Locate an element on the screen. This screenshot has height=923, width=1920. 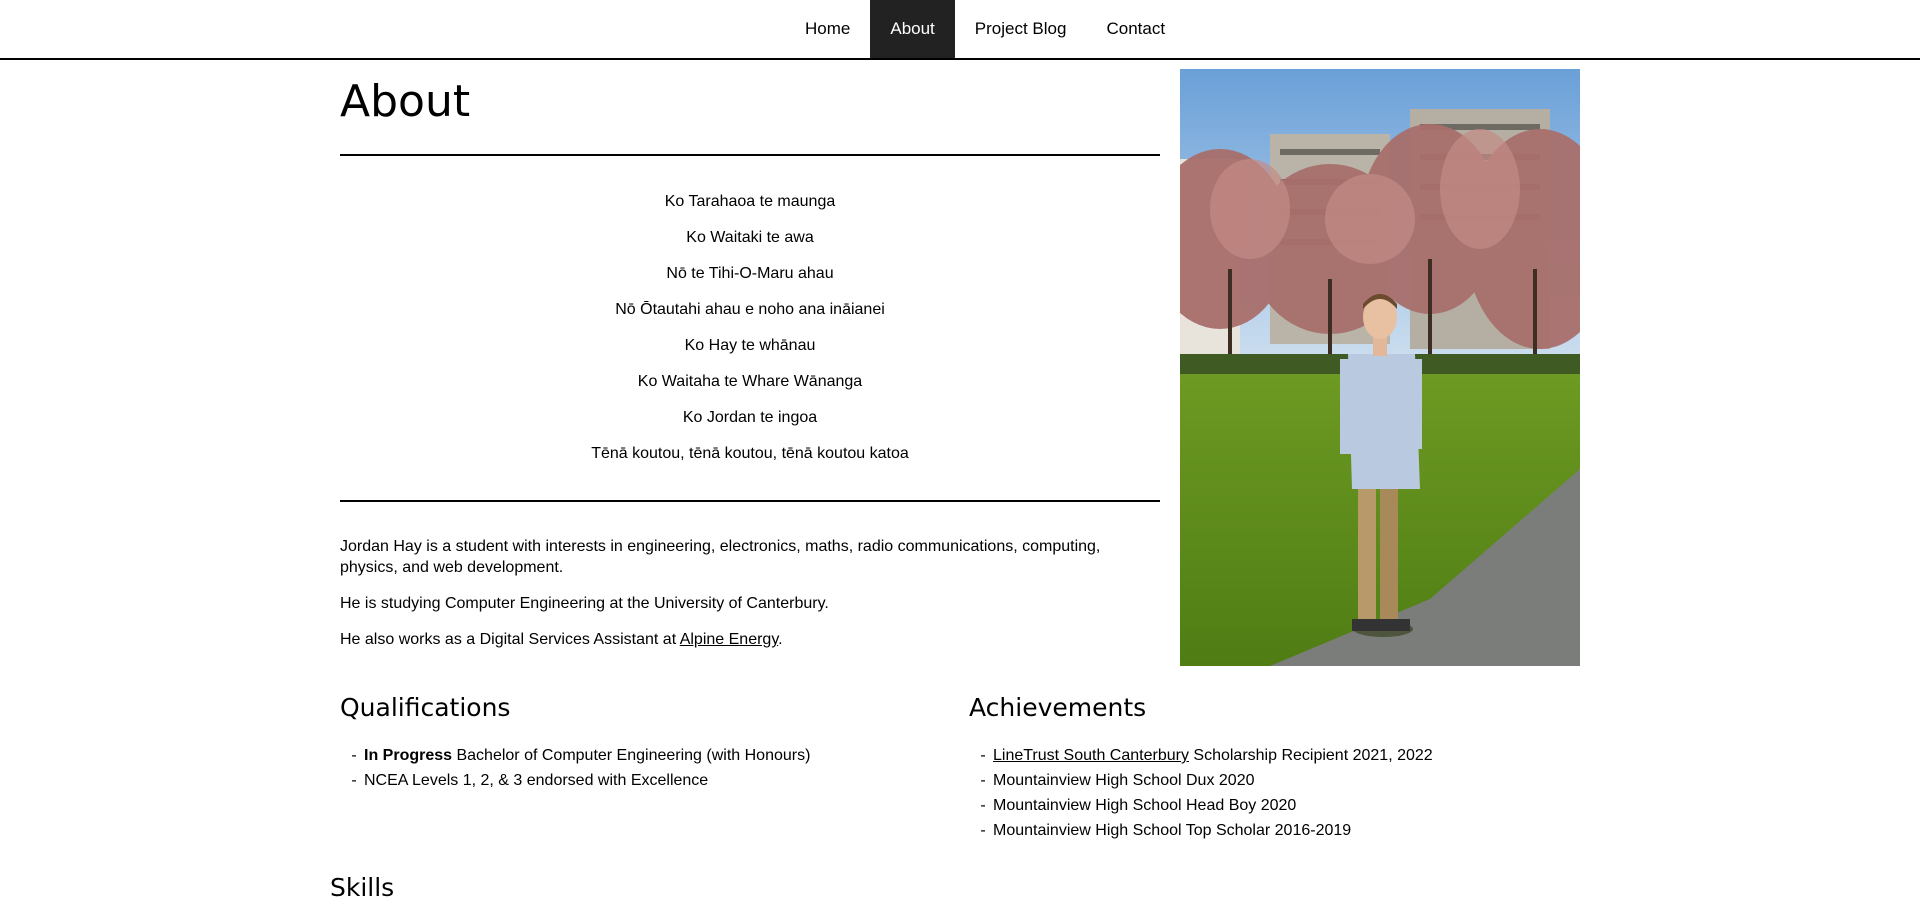
linetrust-link: LineTrust South Canterbury is located at coordinates (1091, 755).